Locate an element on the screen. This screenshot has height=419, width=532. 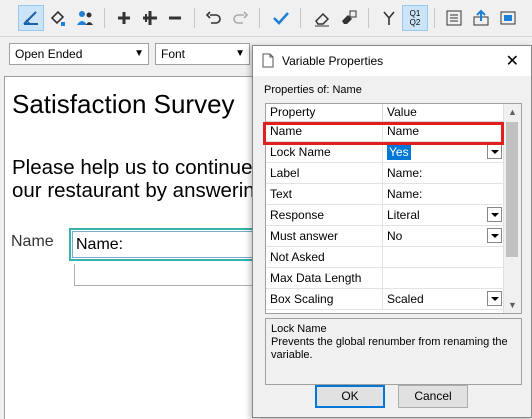
property-row: Lock Name Yes is located at coordinates (385, 152).